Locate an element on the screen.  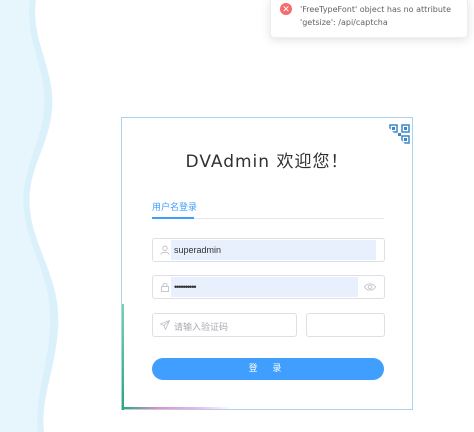
error-circle-icon: ✕ is located at coordinates (286, 9).